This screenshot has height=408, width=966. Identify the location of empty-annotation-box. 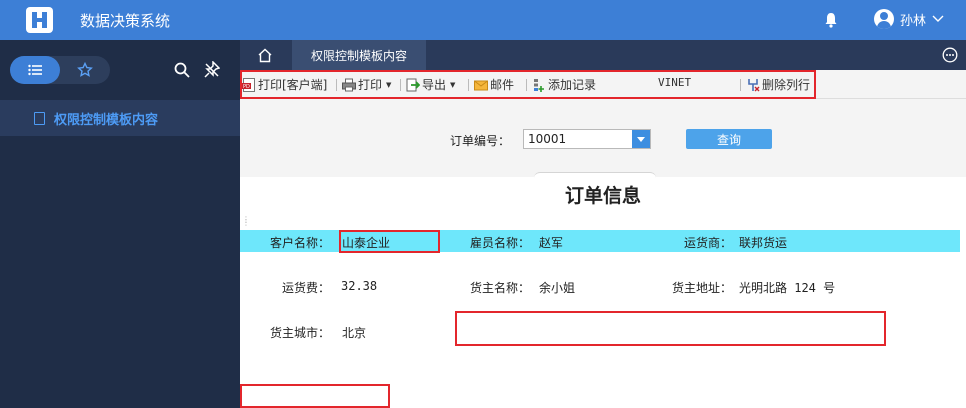
(670, 328).